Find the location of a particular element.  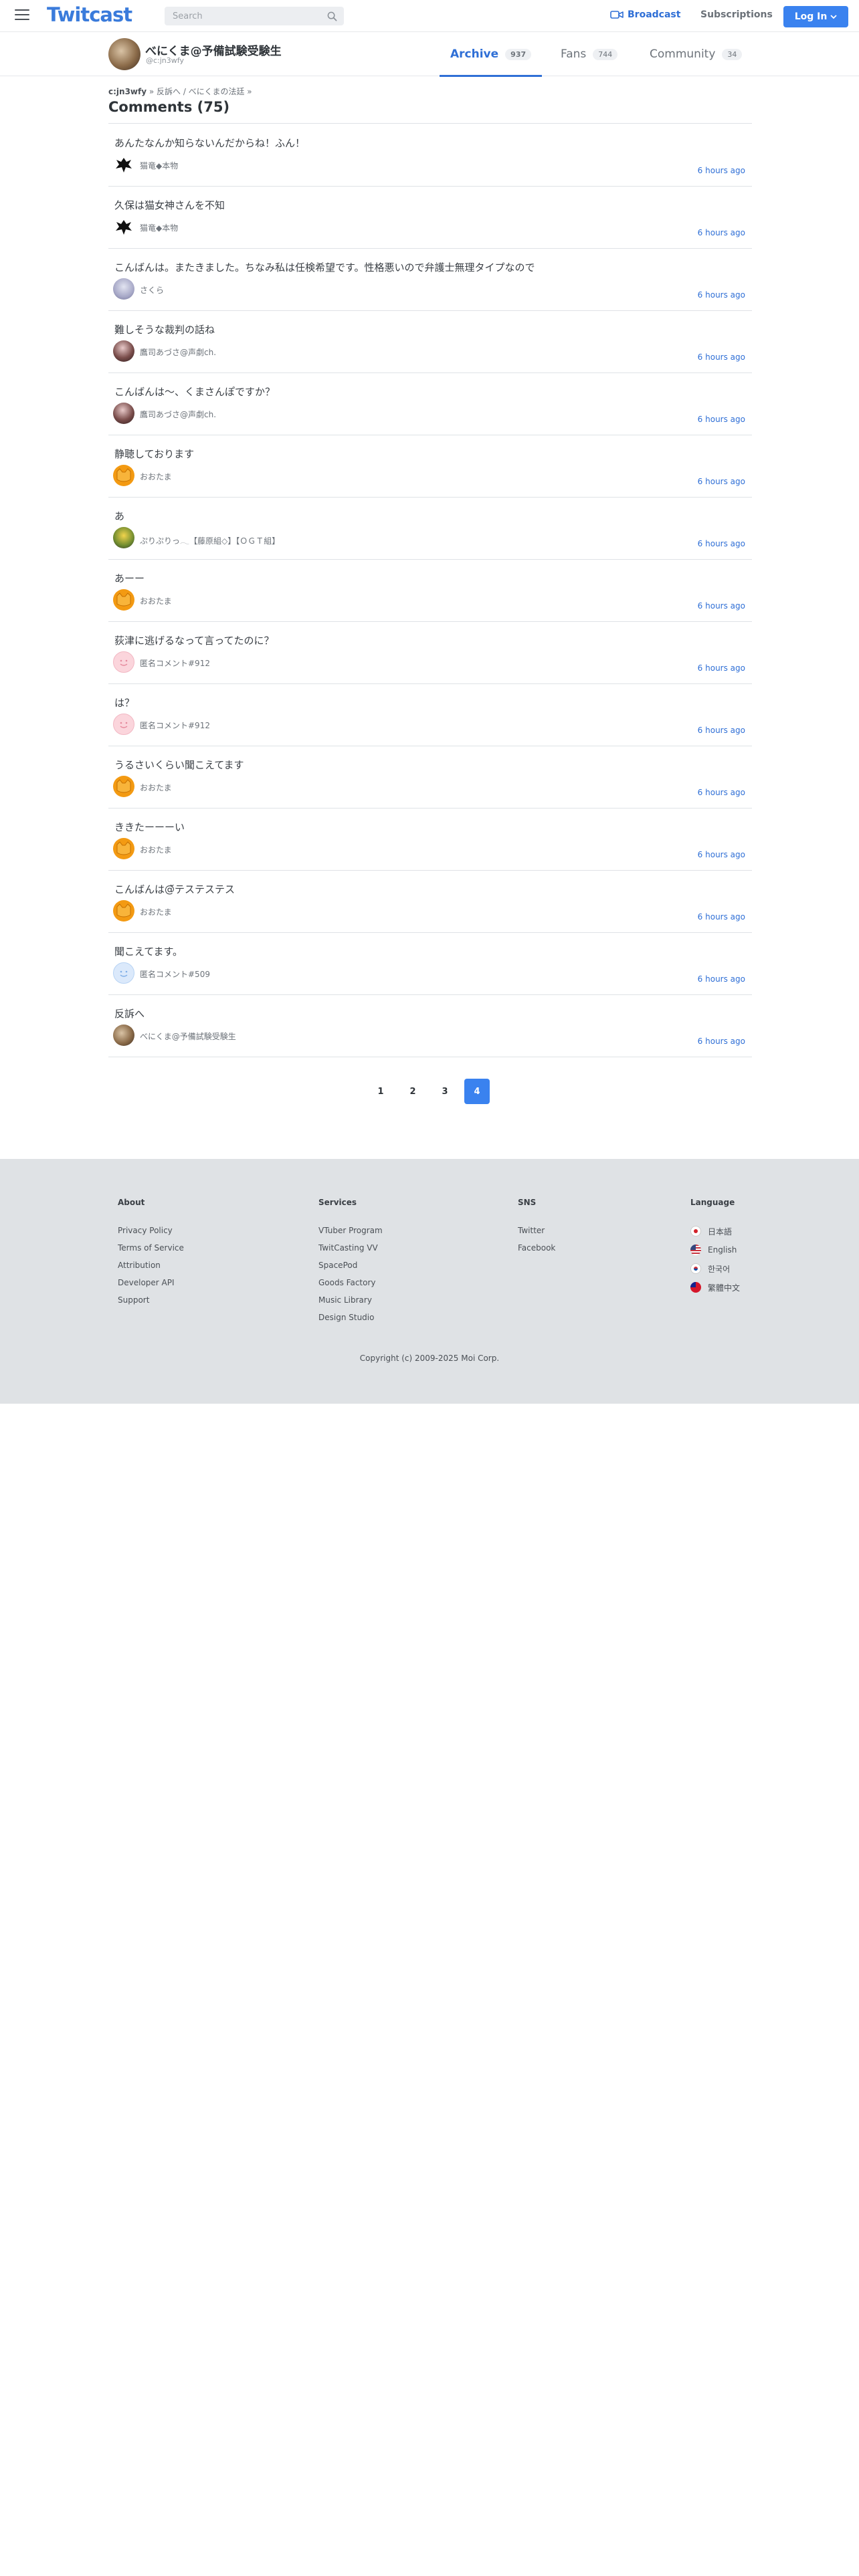

search-icon is located at coordinates (332, 16).